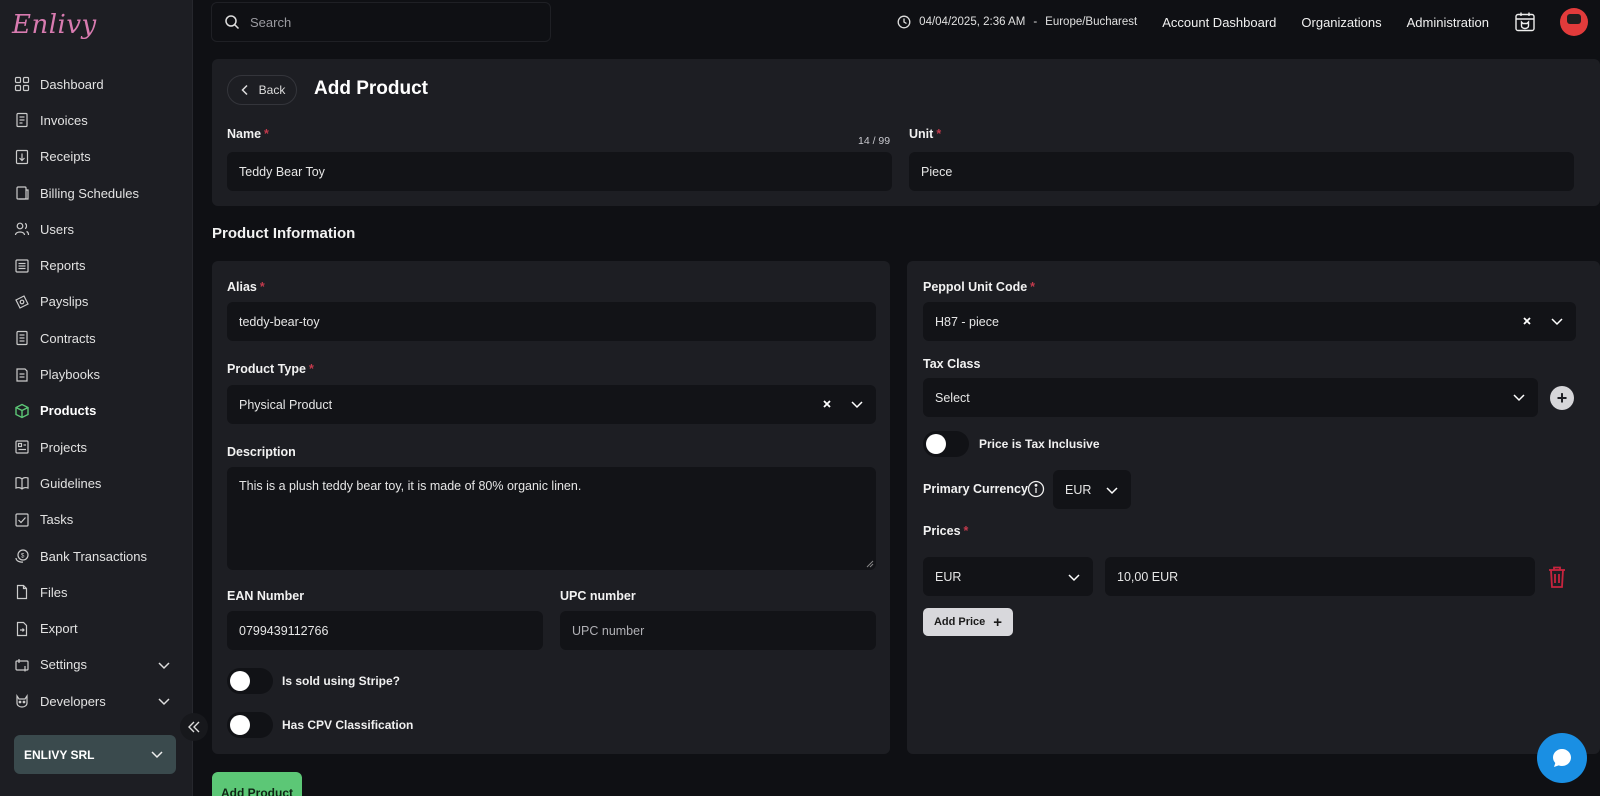 This screenshot has height=796, width=1600. Describe the element at coordinates (381, 22) in the screenshot. I see `search-input: Search` at that location.